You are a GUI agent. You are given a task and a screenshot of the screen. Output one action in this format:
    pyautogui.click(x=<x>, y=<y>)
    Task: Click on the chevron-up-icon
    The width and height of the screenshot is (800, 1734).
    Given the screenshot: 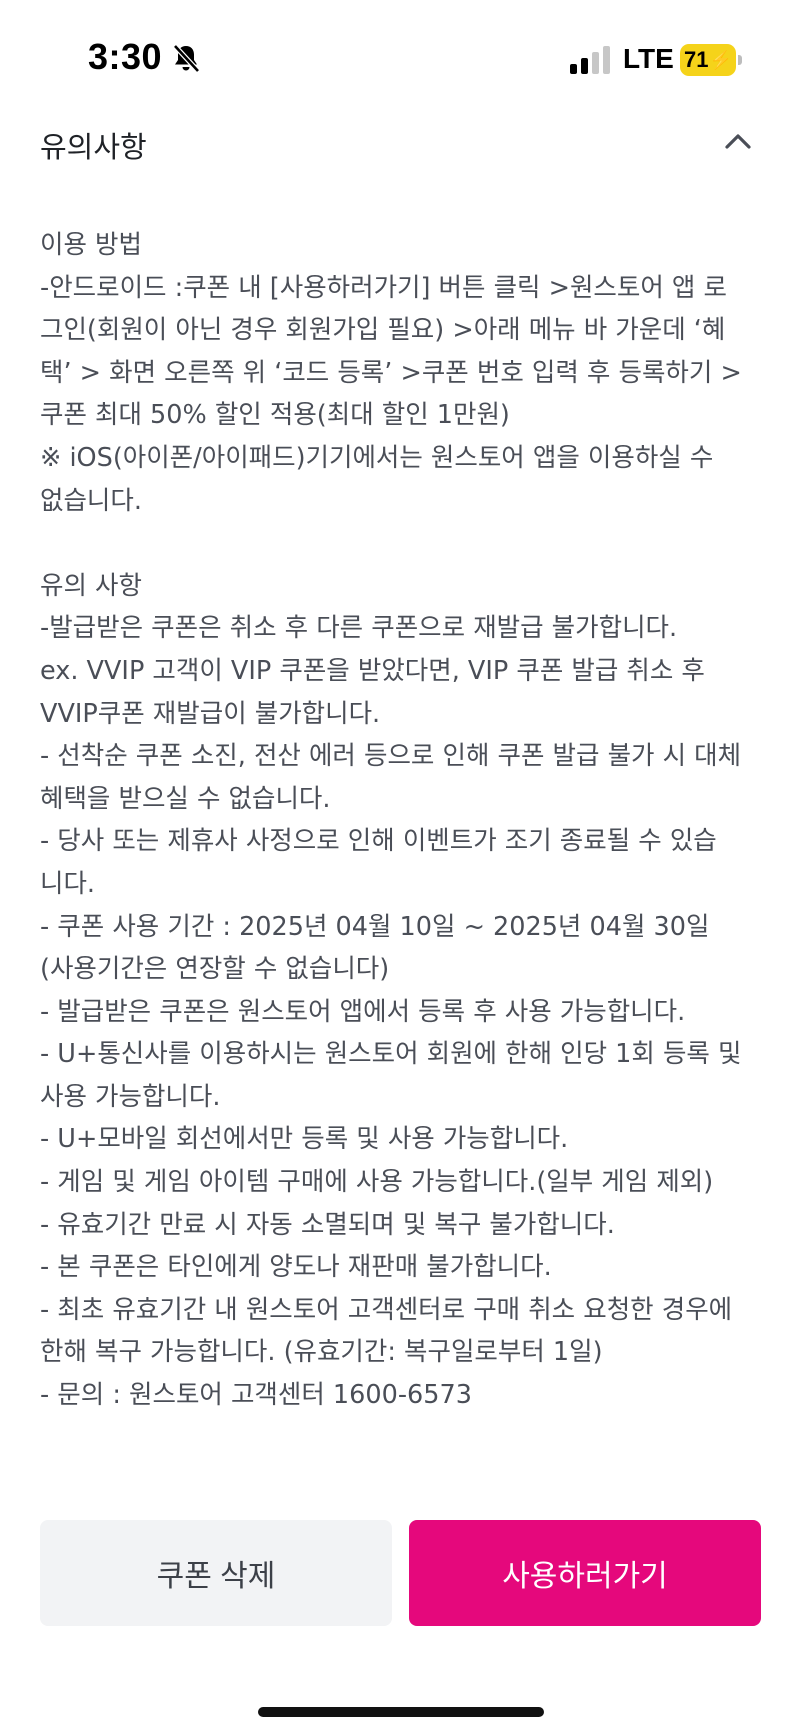 What is the action you would take?
    pyautogui.click(x=738, y=140)
    